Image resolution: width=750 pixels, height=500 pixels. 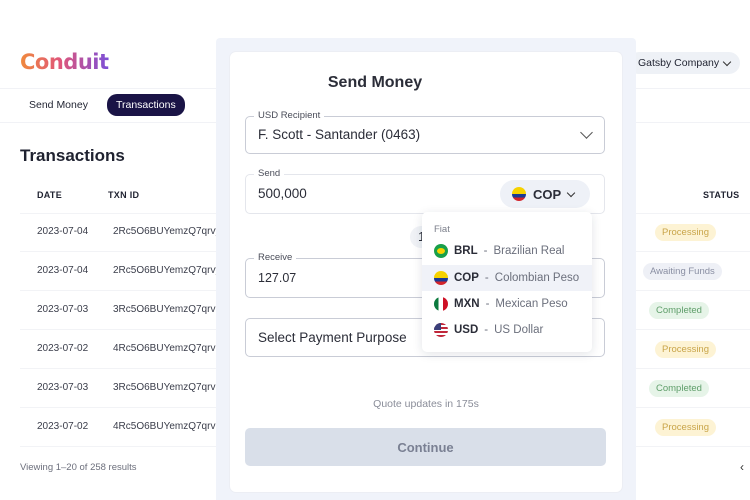 What do you see at coordinates (49, 195) in the screenshot?
I see `column-header-date: DATE` at bounding box center [49, 195].